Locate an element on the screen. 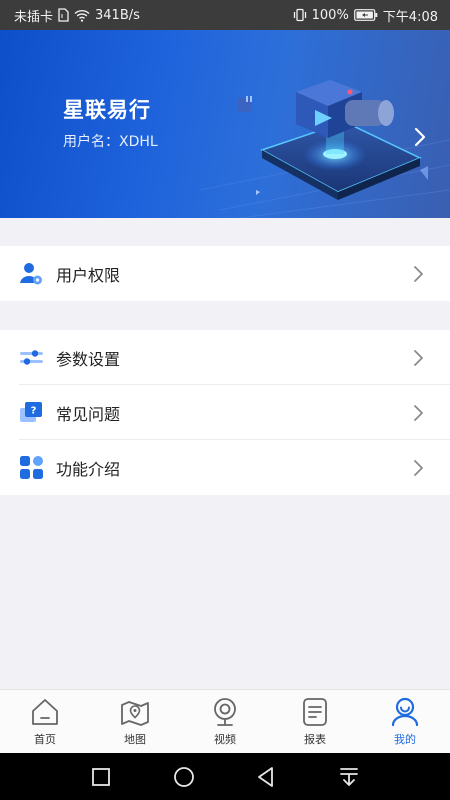 This screenshot has width=450, height=800. tab-video: 视频 is located at coordinates (225, 721).